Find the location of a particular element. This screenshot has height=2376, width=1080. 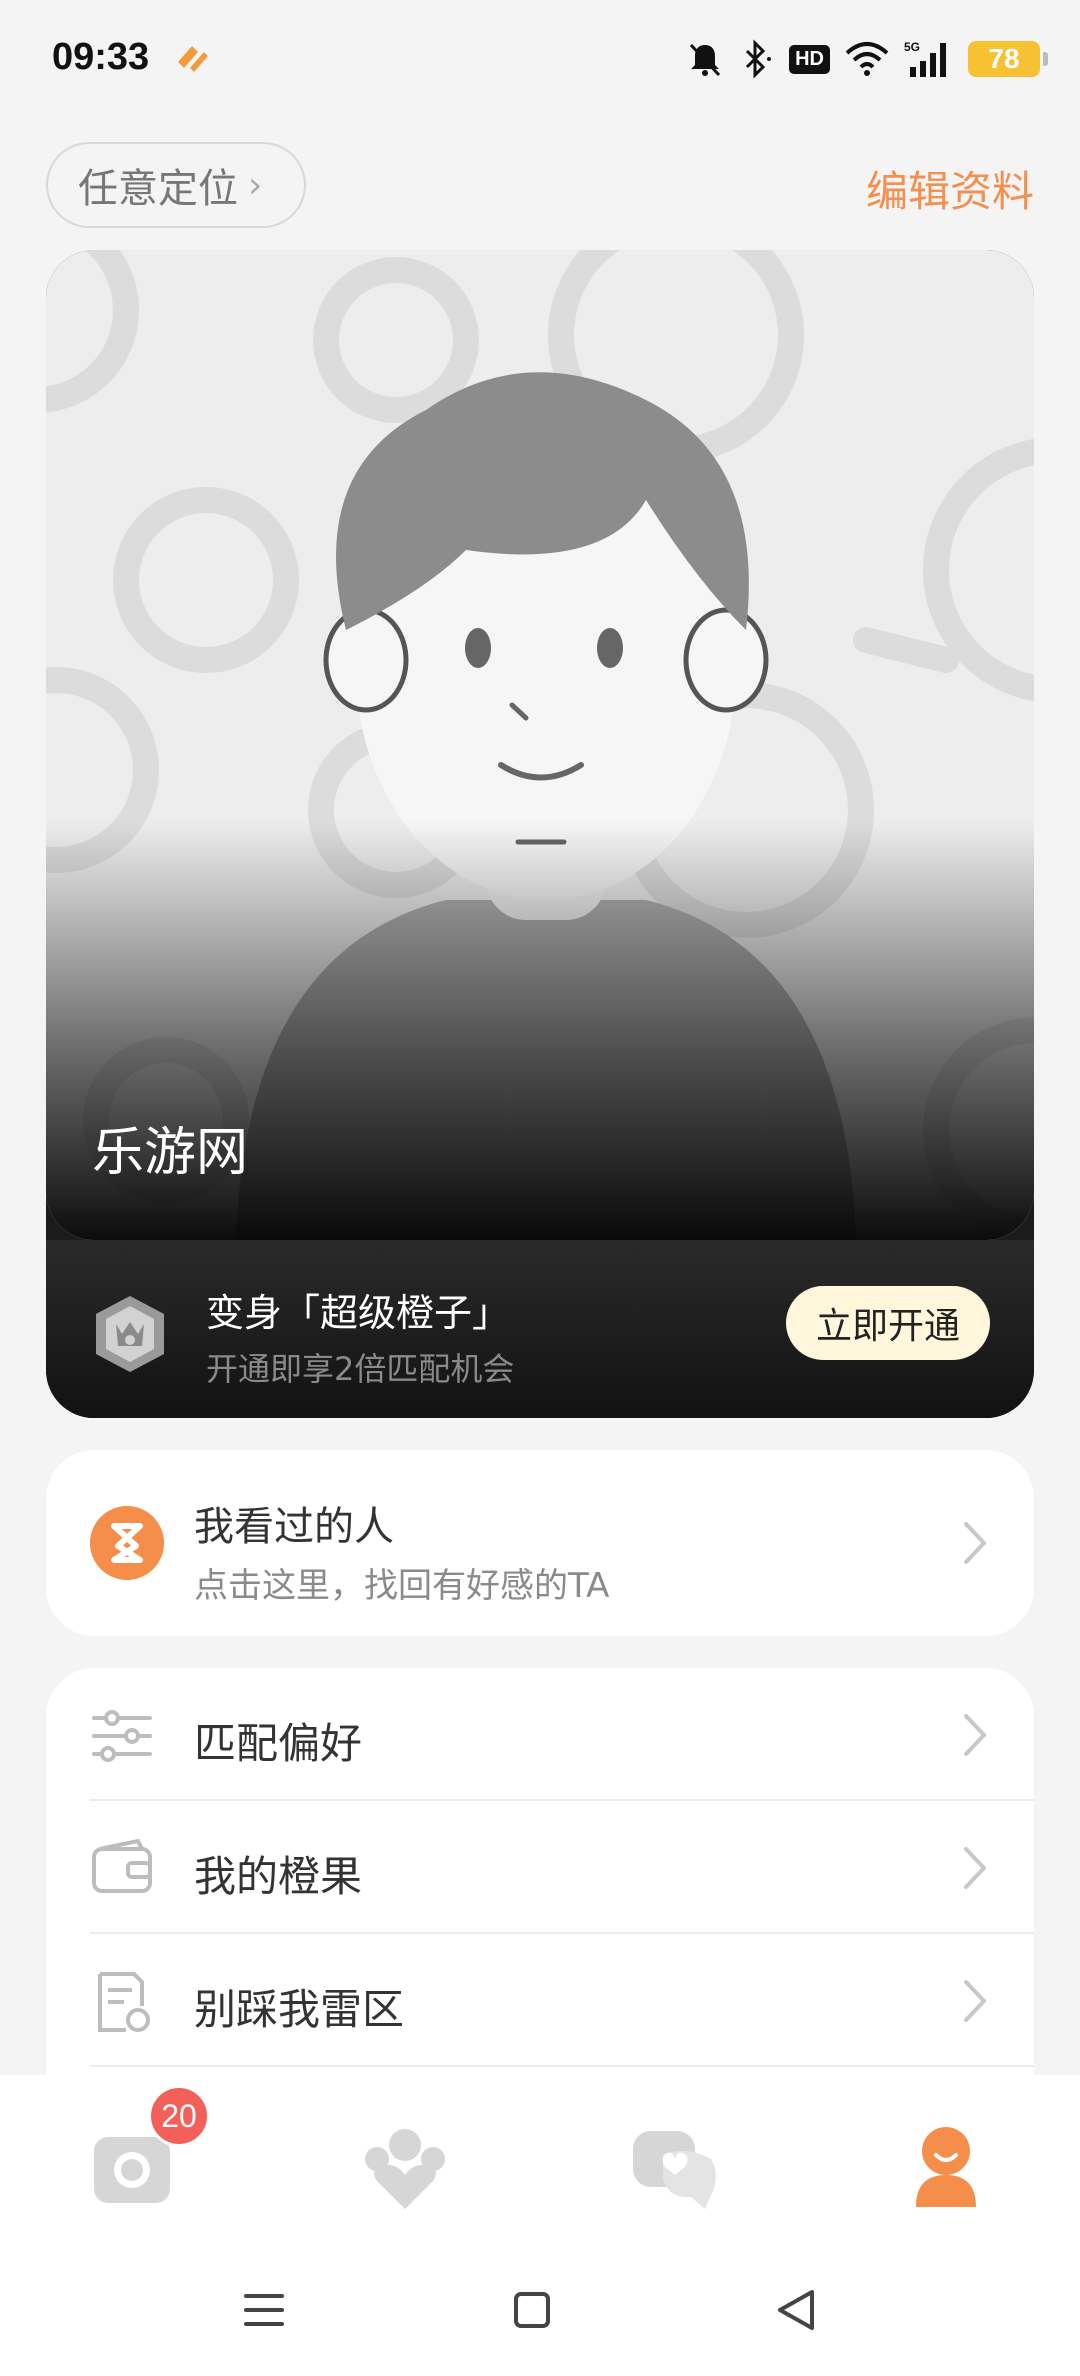

unread-count-badge: 20 is located at coordinates (179, 2116).